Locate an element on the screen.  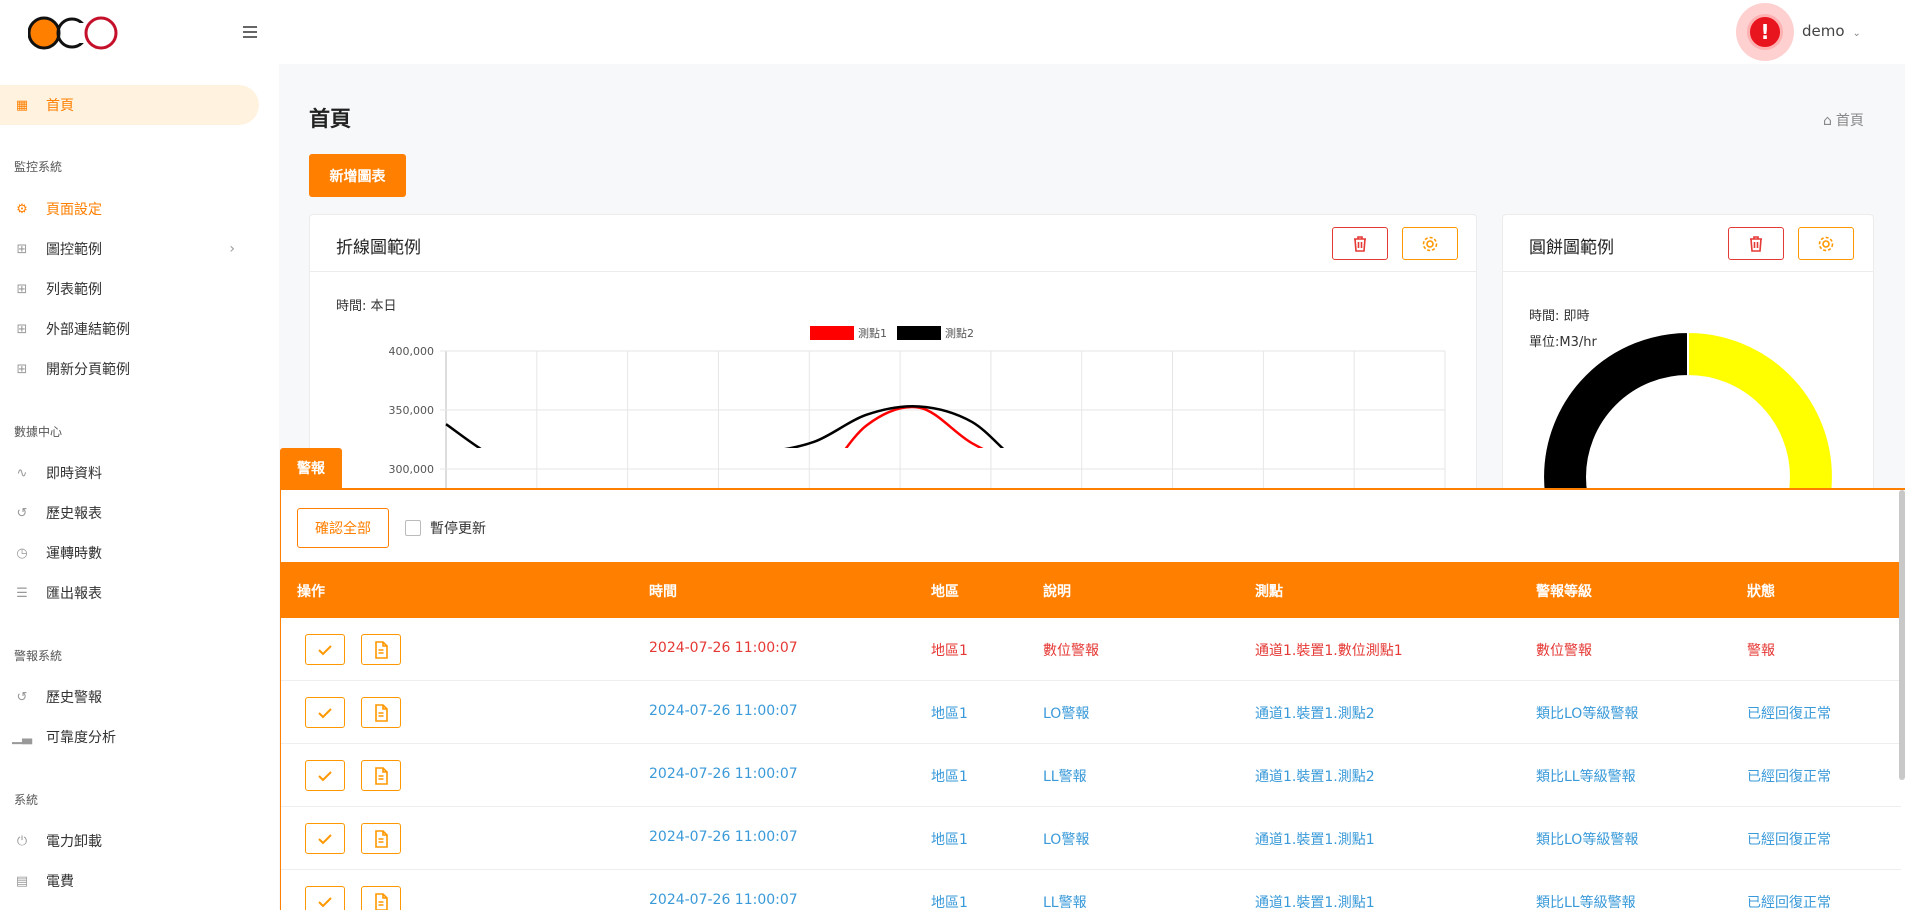
sidebar-item-label: 歷史報表 is located at coordinates (74, 514).